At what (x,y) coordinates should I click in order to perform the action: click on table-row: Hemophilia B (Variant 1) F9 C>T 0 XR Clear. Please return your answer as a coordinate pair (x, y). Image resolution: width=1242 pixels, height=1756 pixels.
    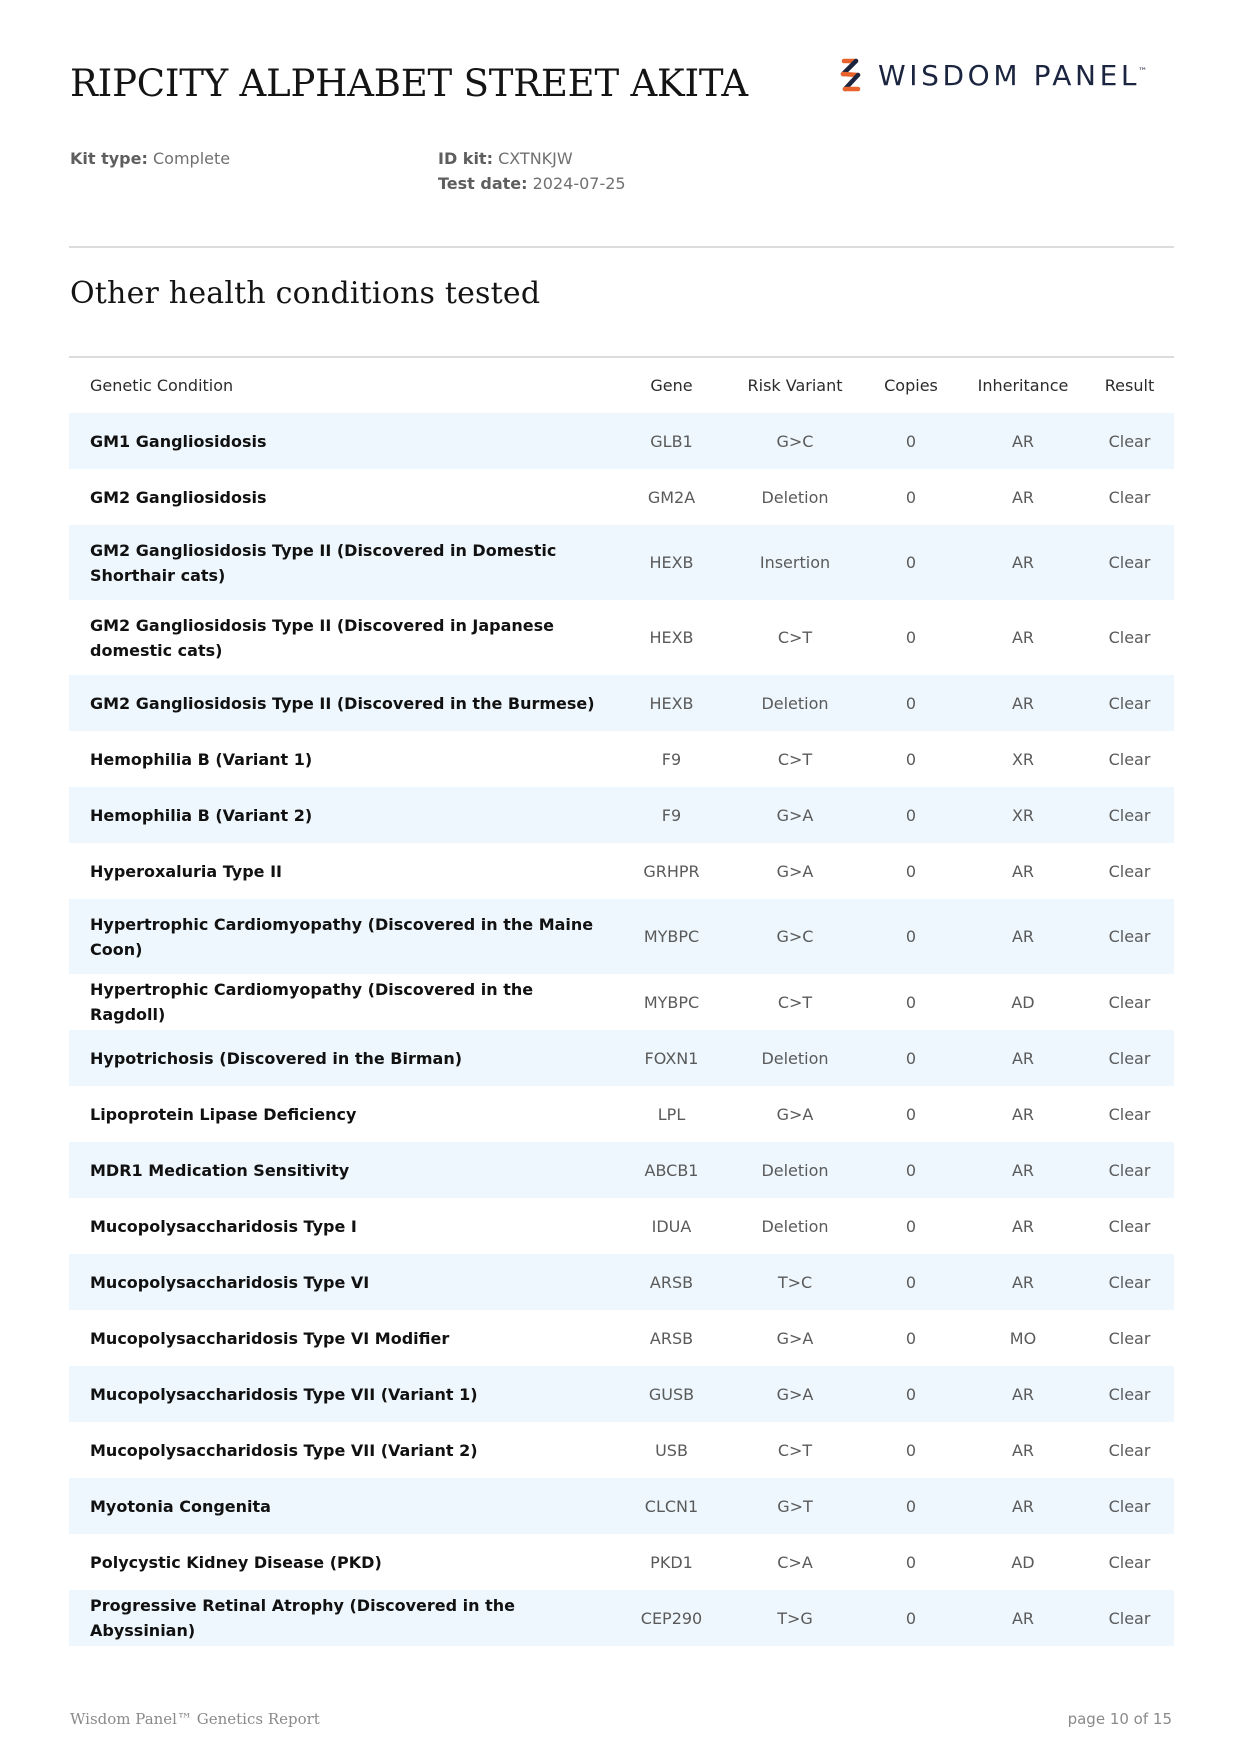
    Looking at the image, I should click on (621, 759).